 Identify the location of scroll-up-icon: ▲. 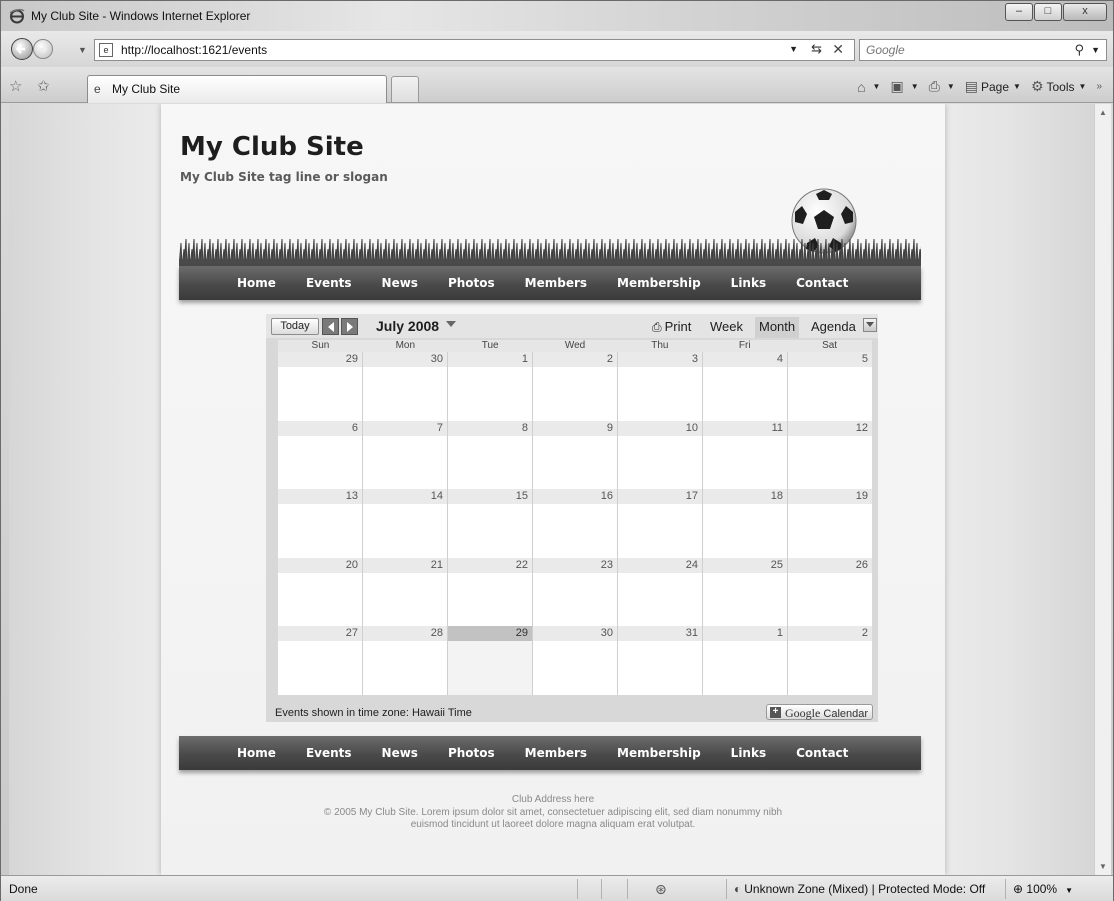
(1103, 112).